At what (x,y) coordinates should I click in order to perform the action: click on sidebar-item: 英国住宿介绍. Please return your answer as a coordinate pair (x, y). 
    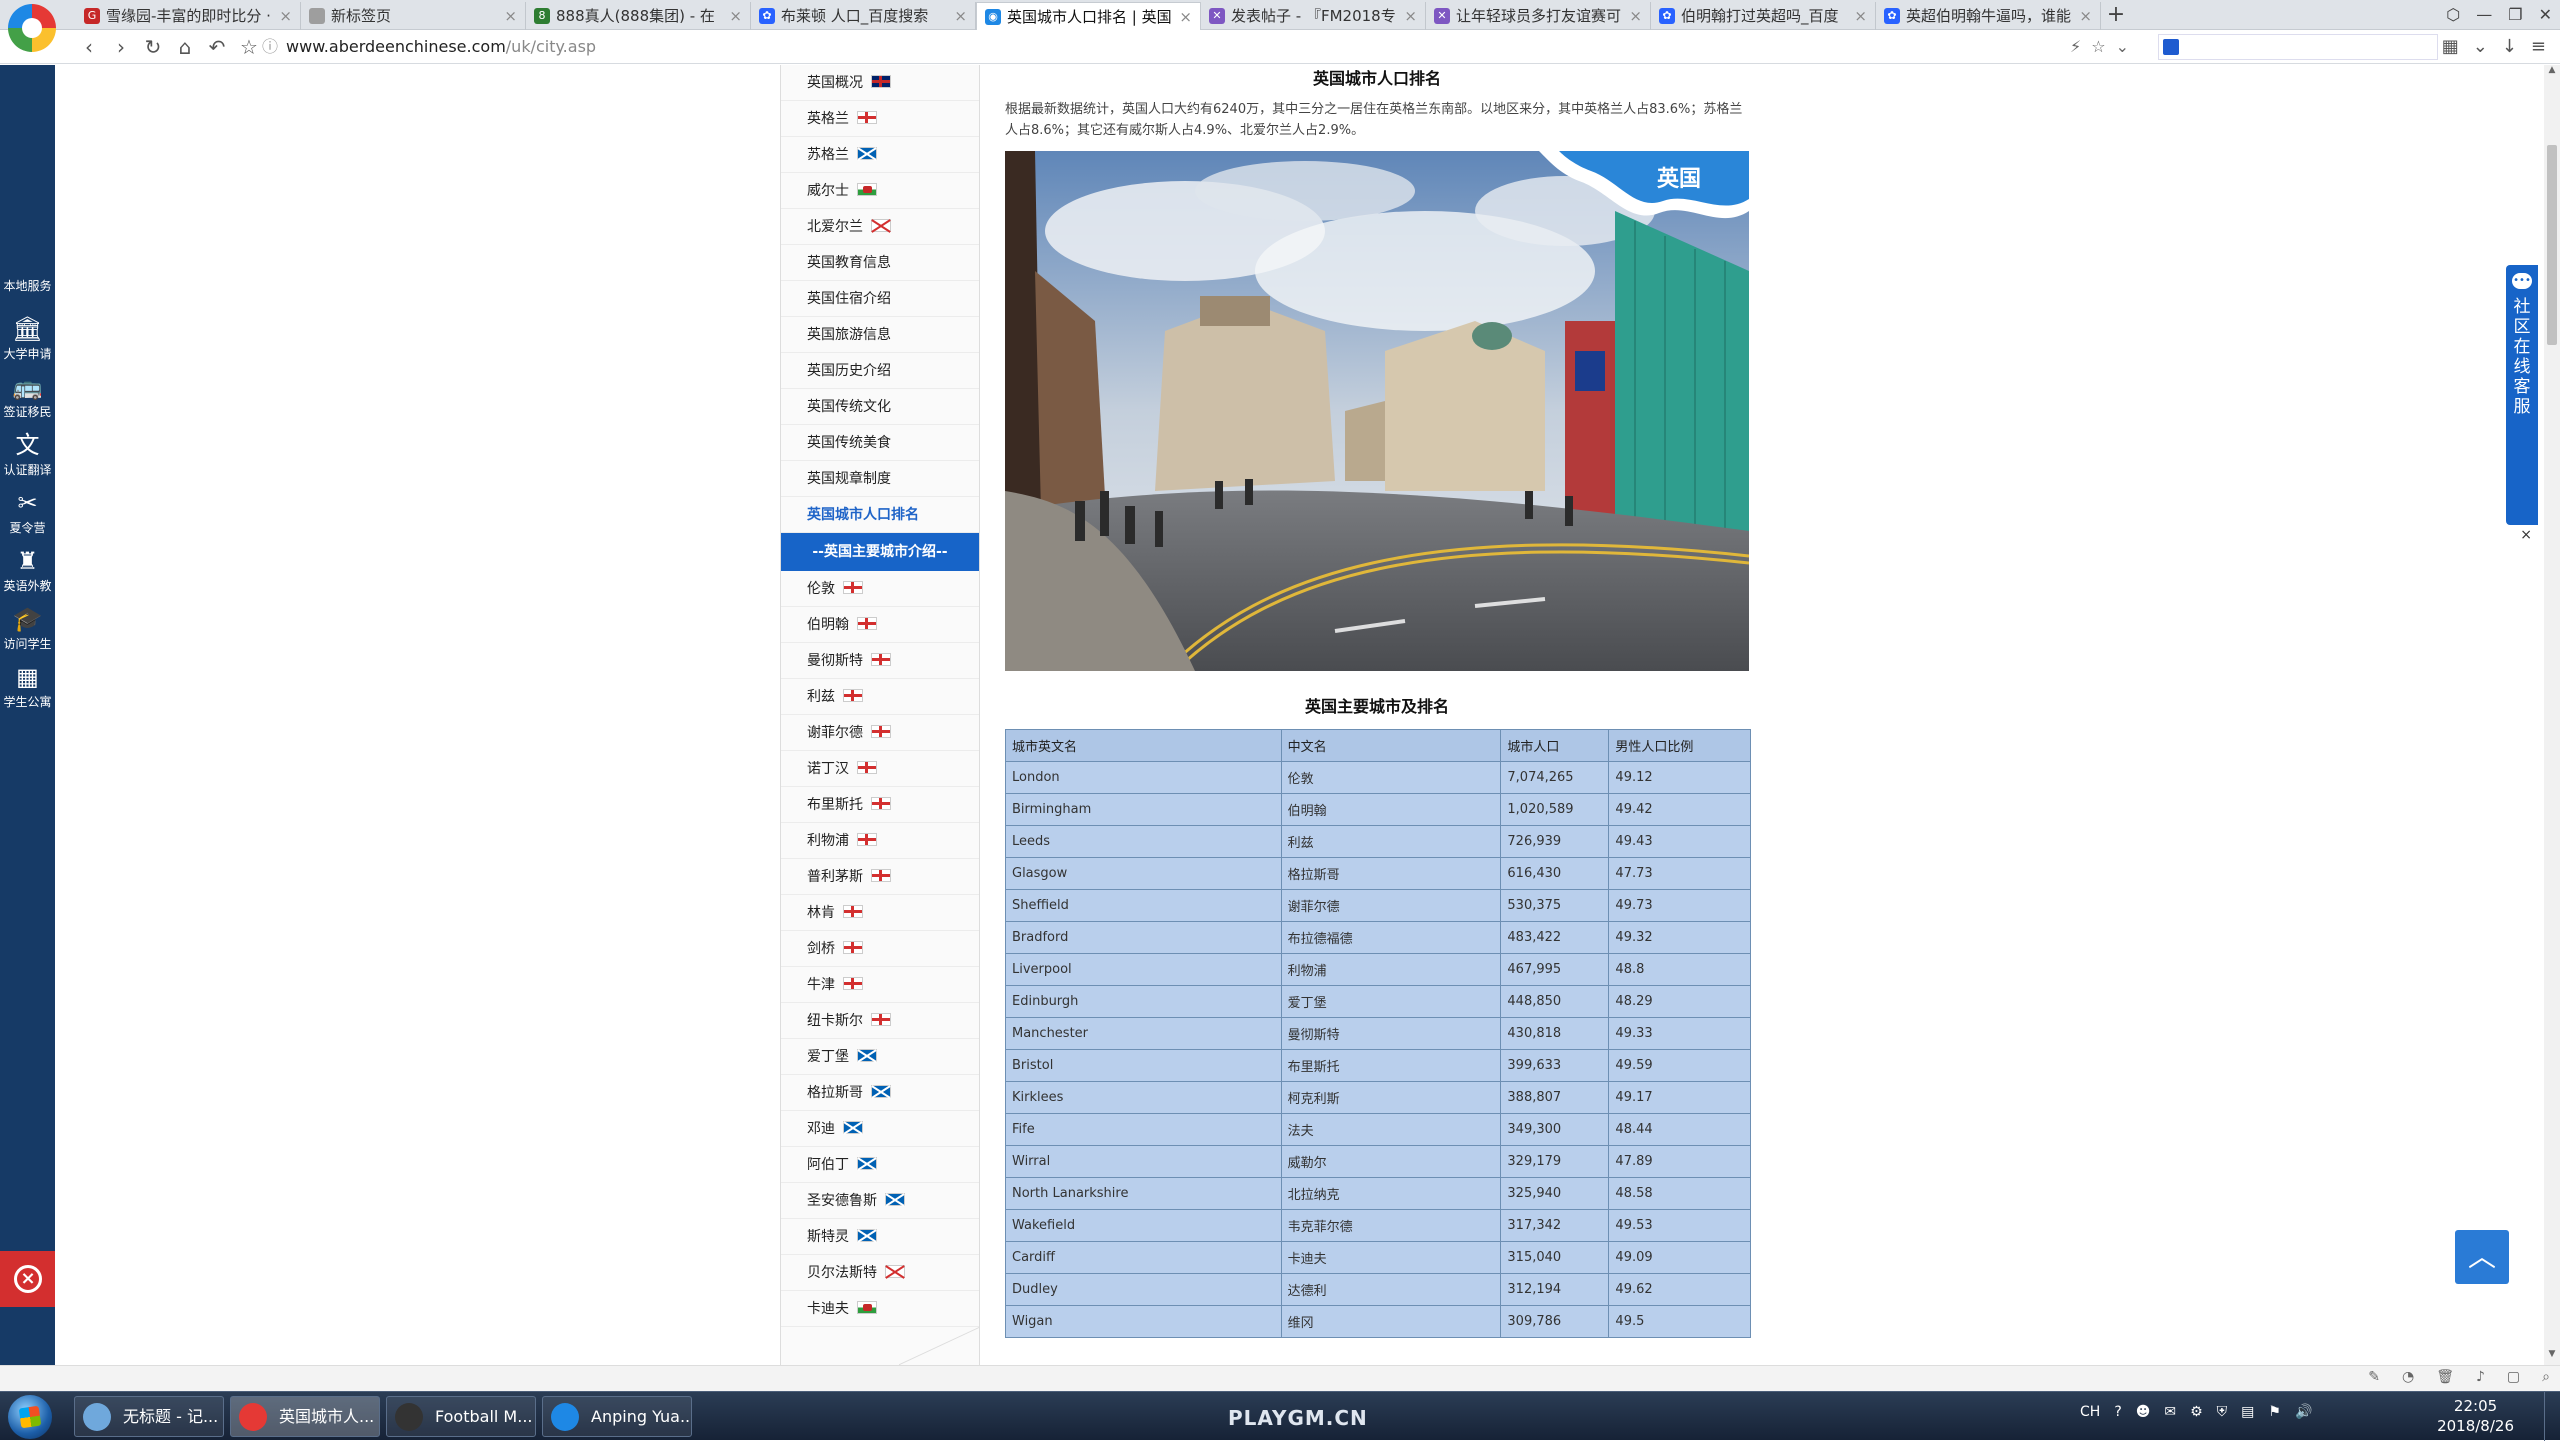
    Looking at the image, I should click on (880, 299).